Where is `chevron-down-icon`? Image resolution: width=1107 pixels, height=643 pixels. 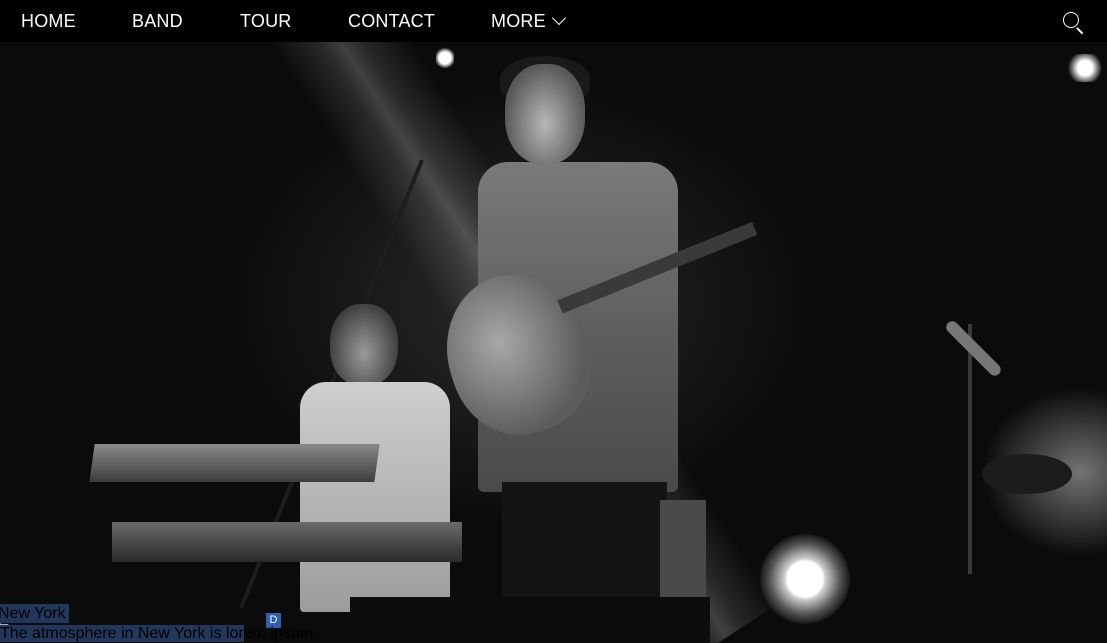 chevron-down-icon is located at coordinates (558, 18).